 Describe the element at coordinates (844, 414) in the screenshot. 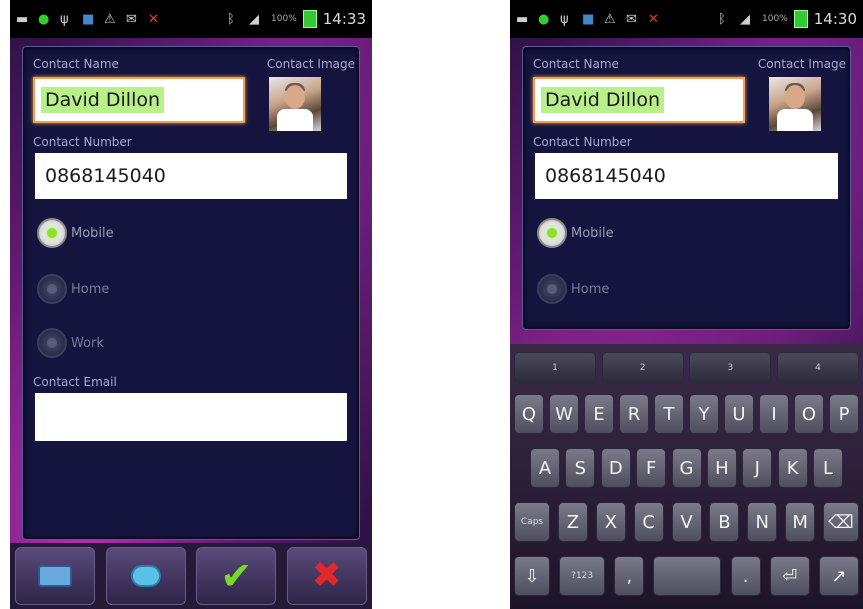

I see `key-p: P` at that location.